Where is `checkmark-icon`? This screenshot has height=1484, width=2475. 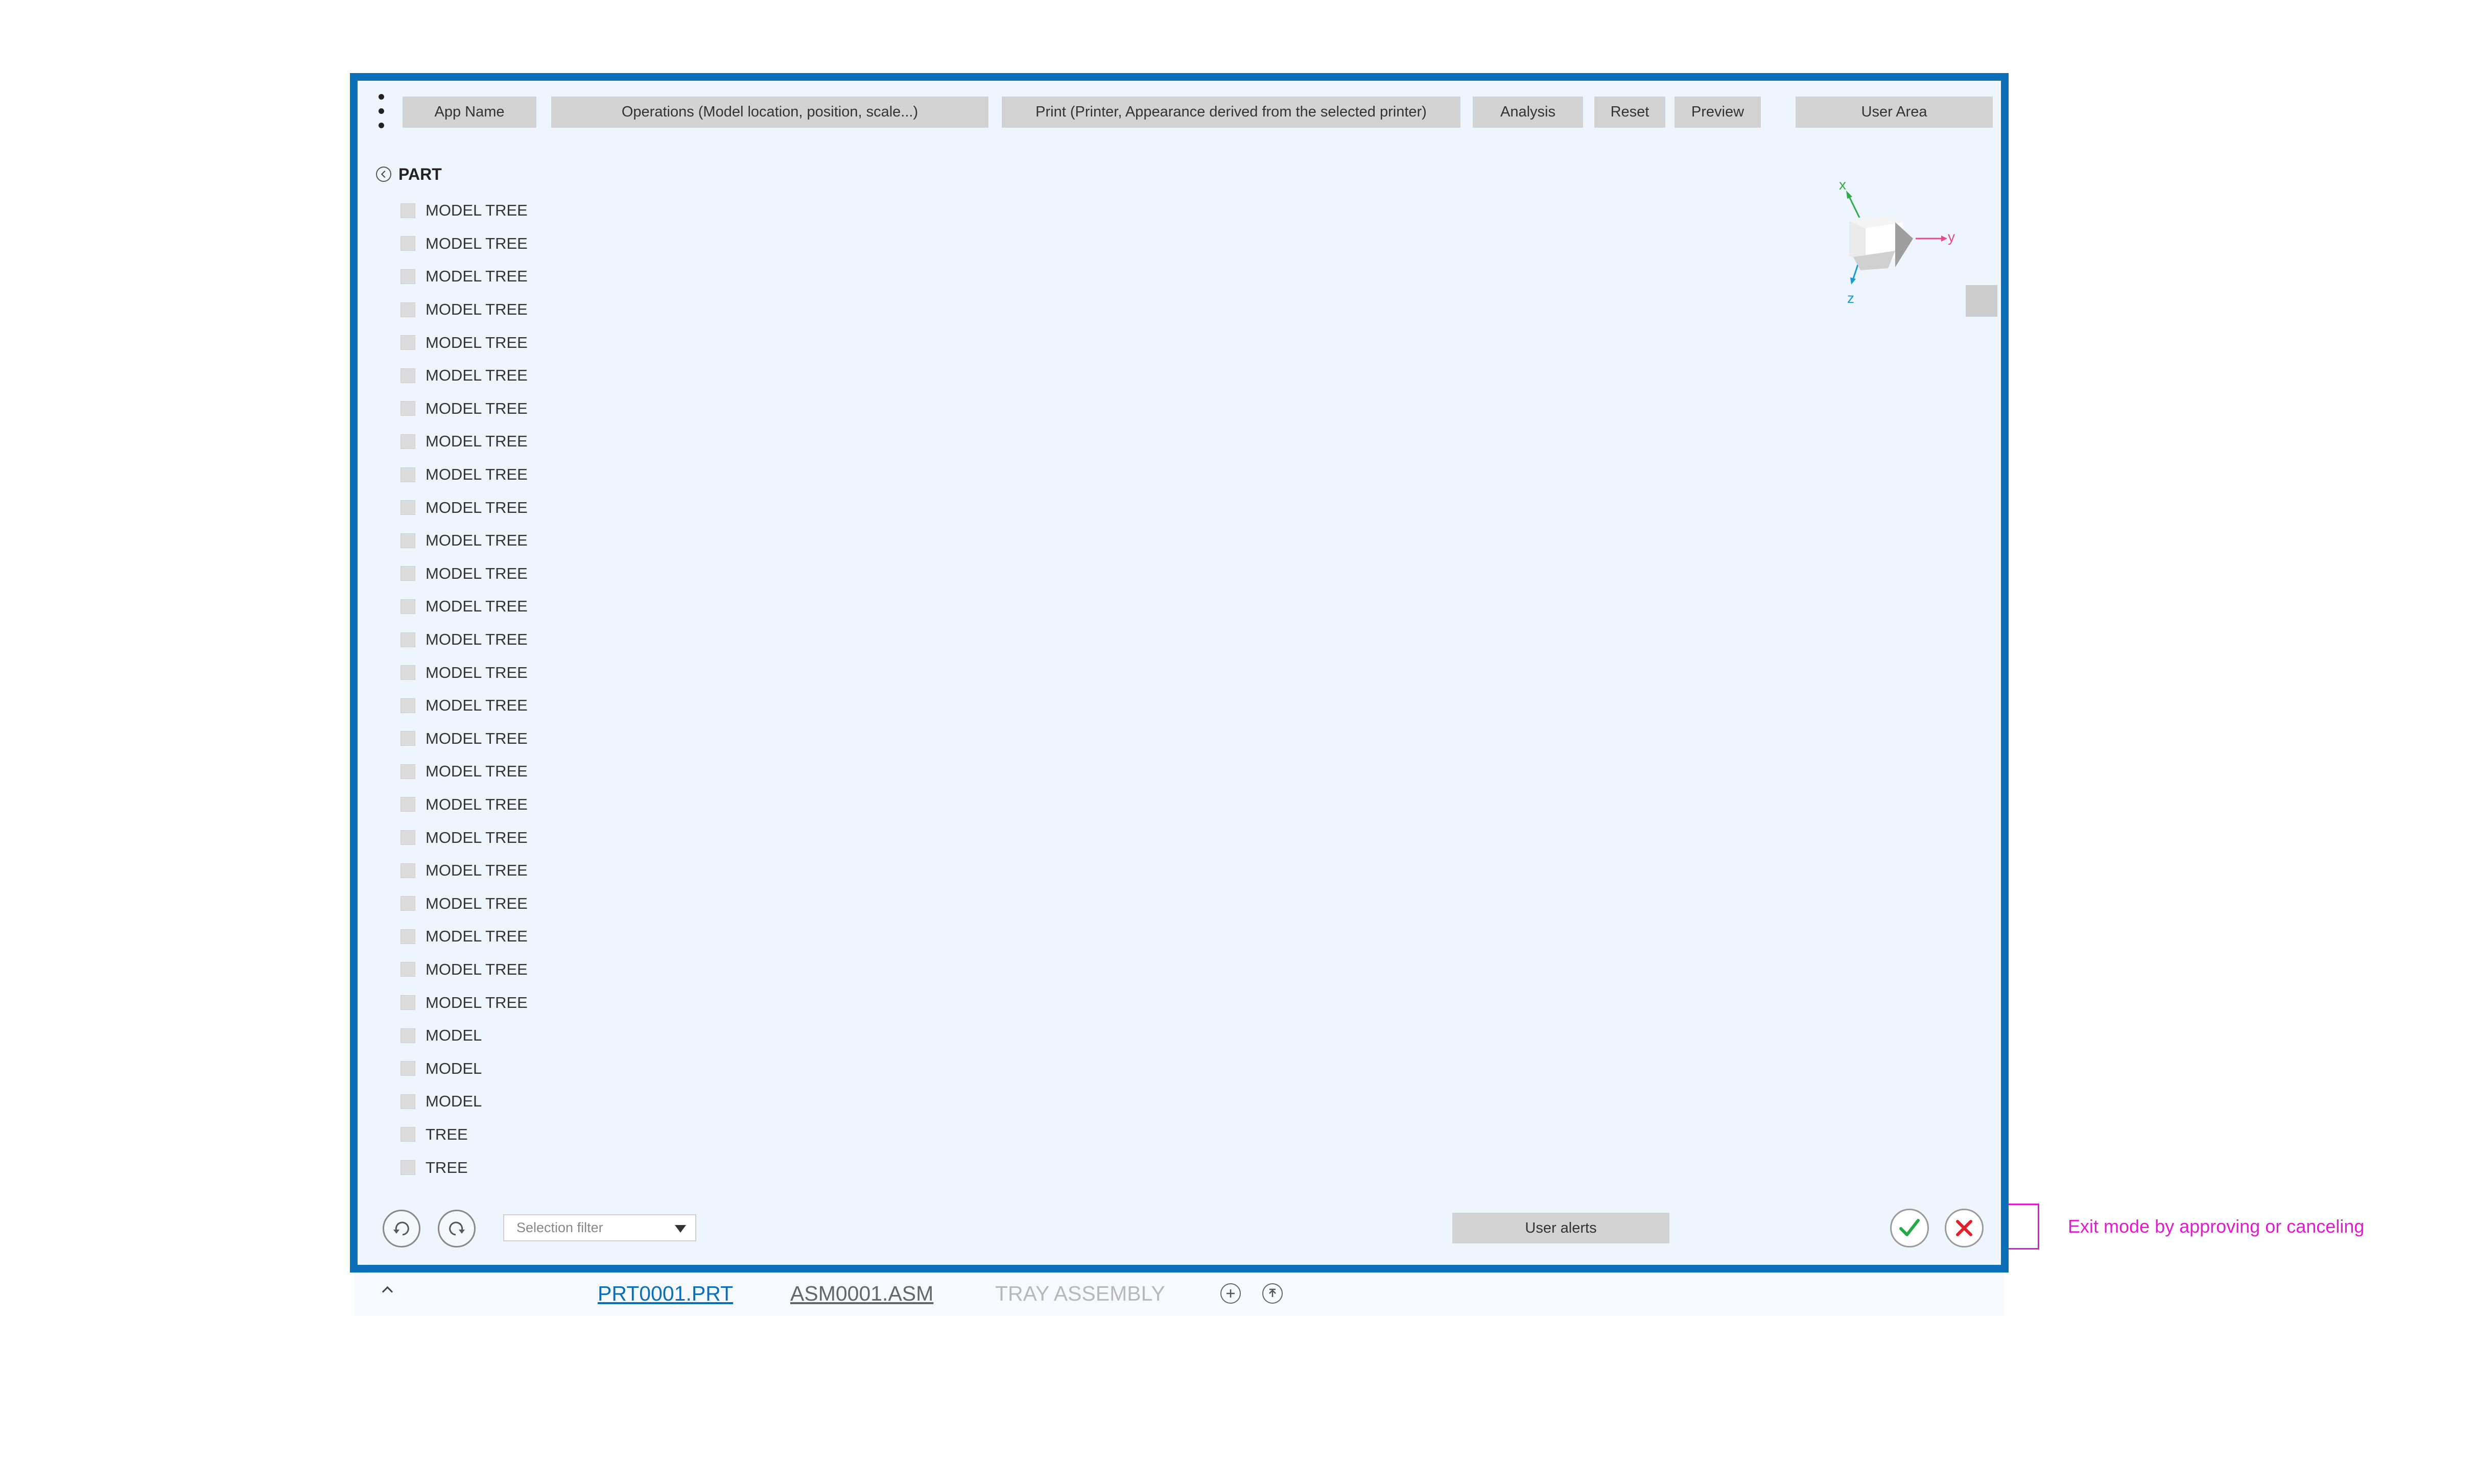
checkmark-icon is located at coordinates (1909, 1227).